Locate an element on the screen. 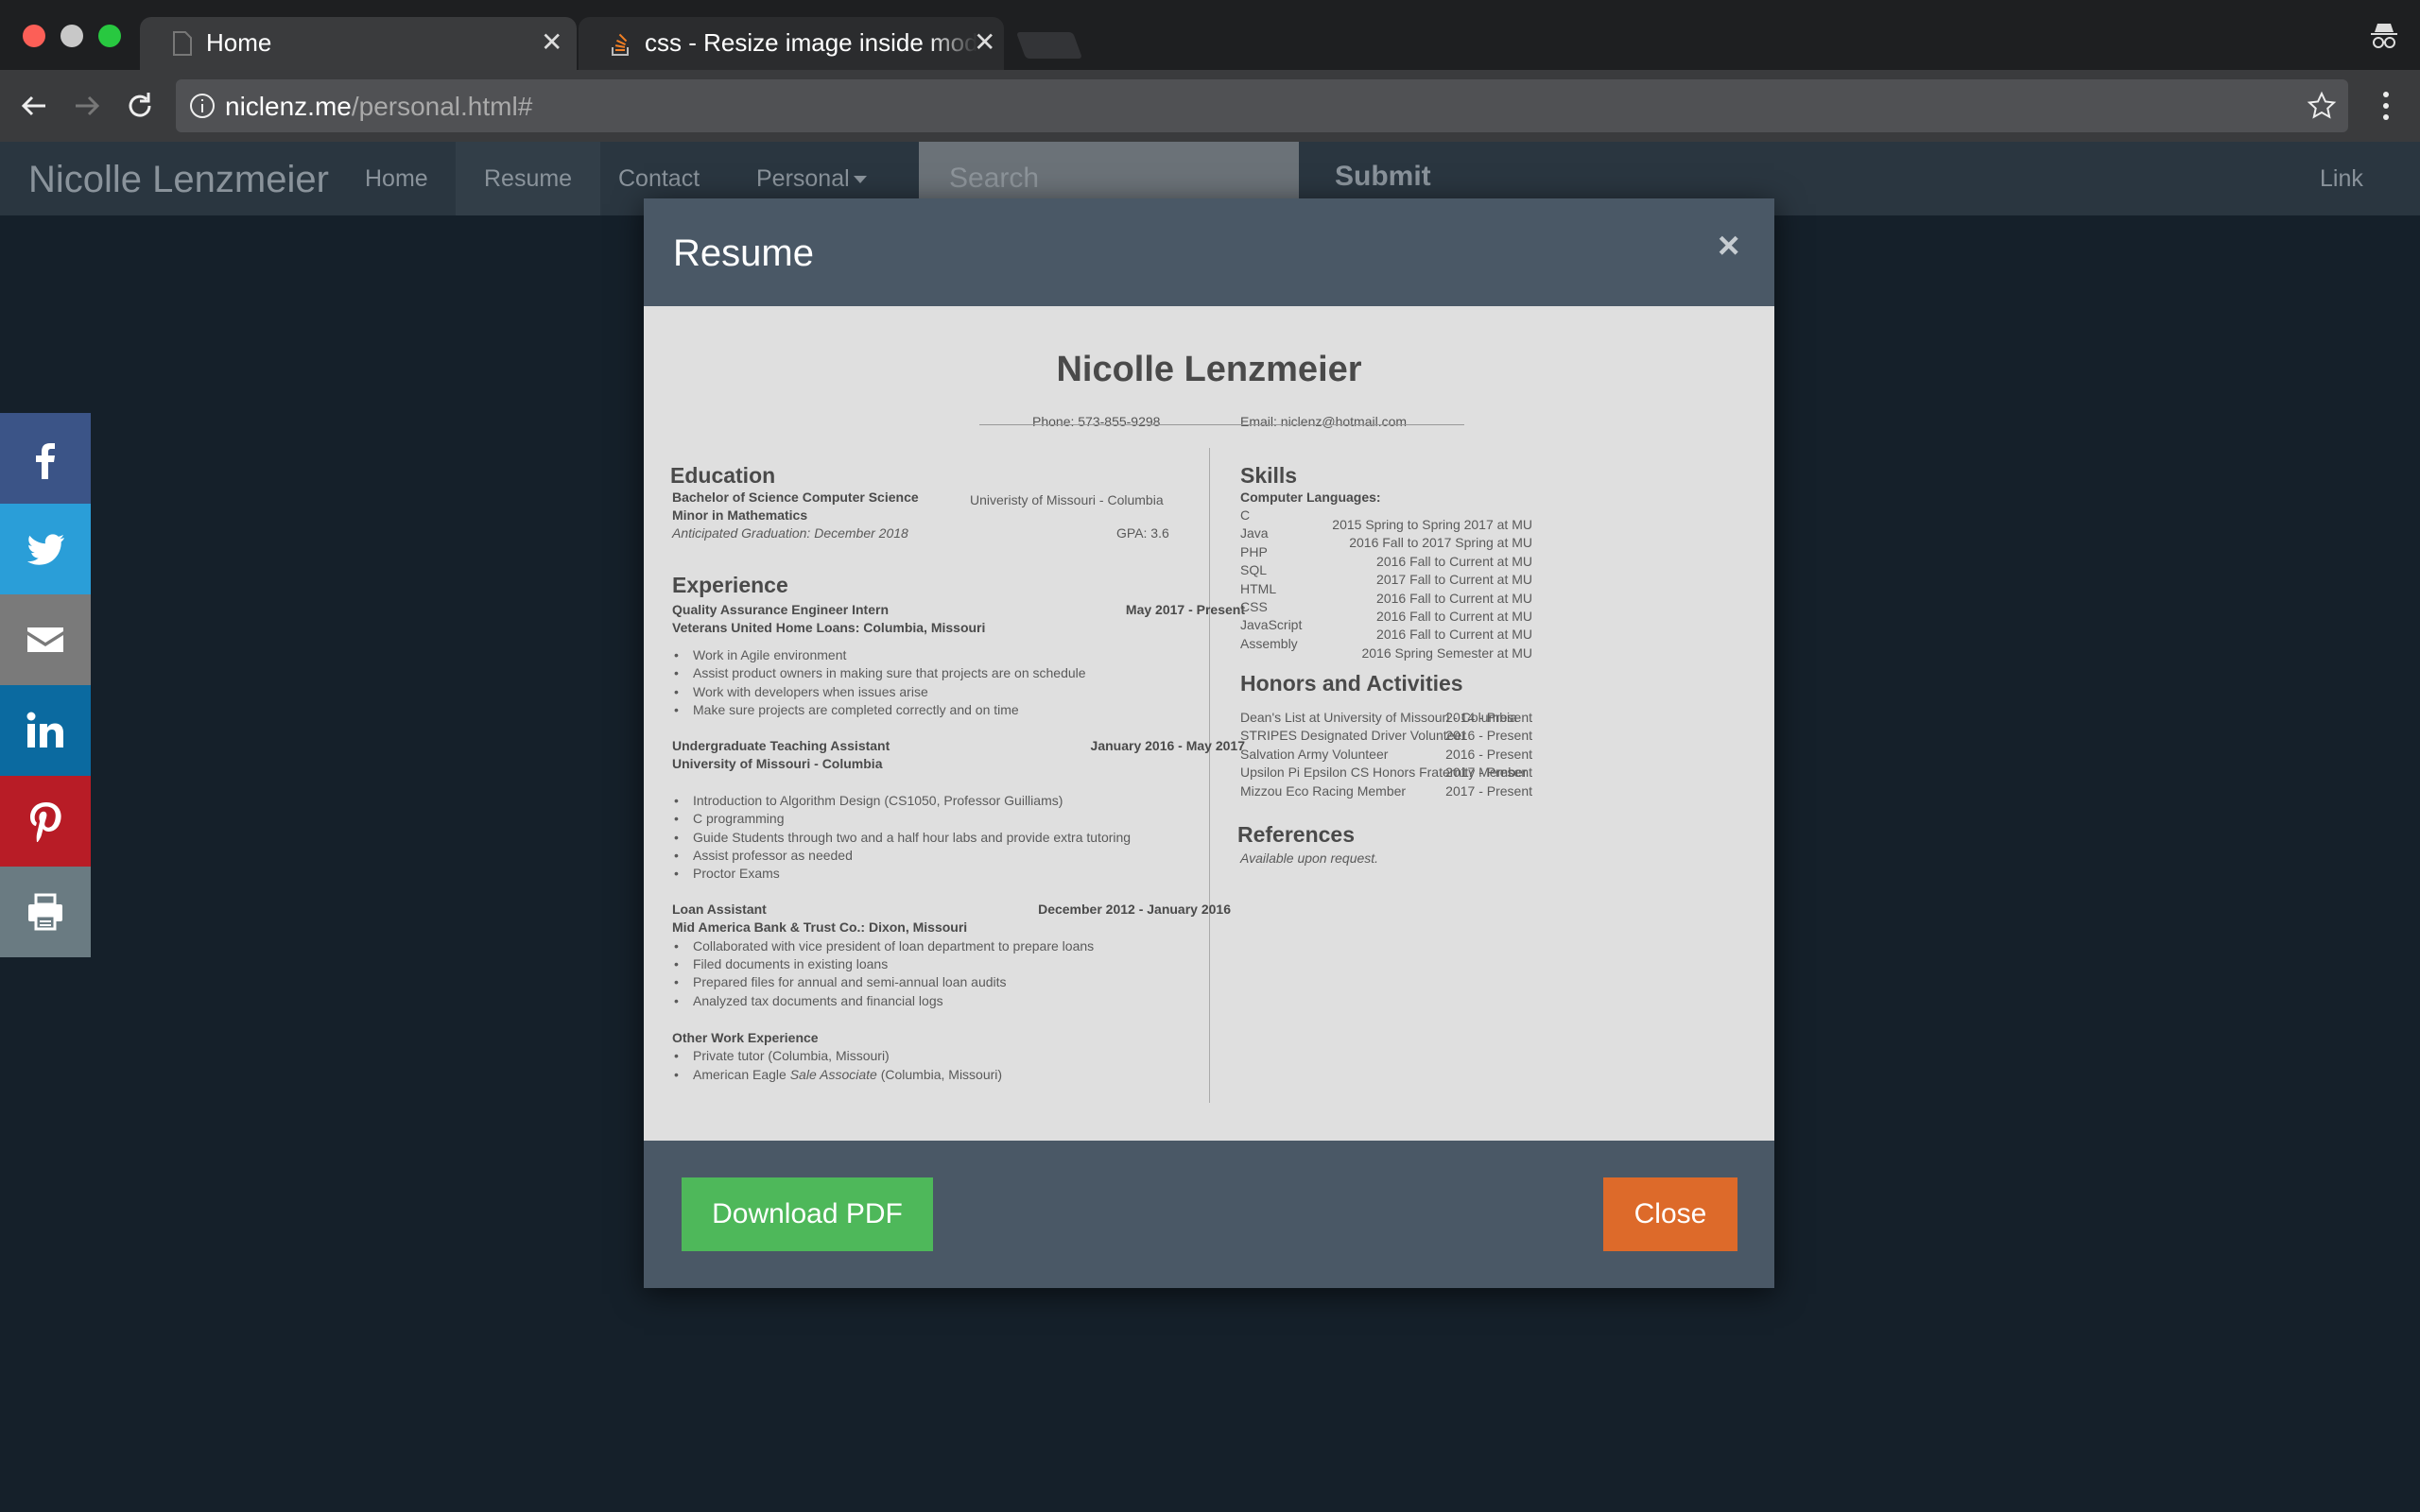  list-item: C programming is located at coordinates (729, 818).